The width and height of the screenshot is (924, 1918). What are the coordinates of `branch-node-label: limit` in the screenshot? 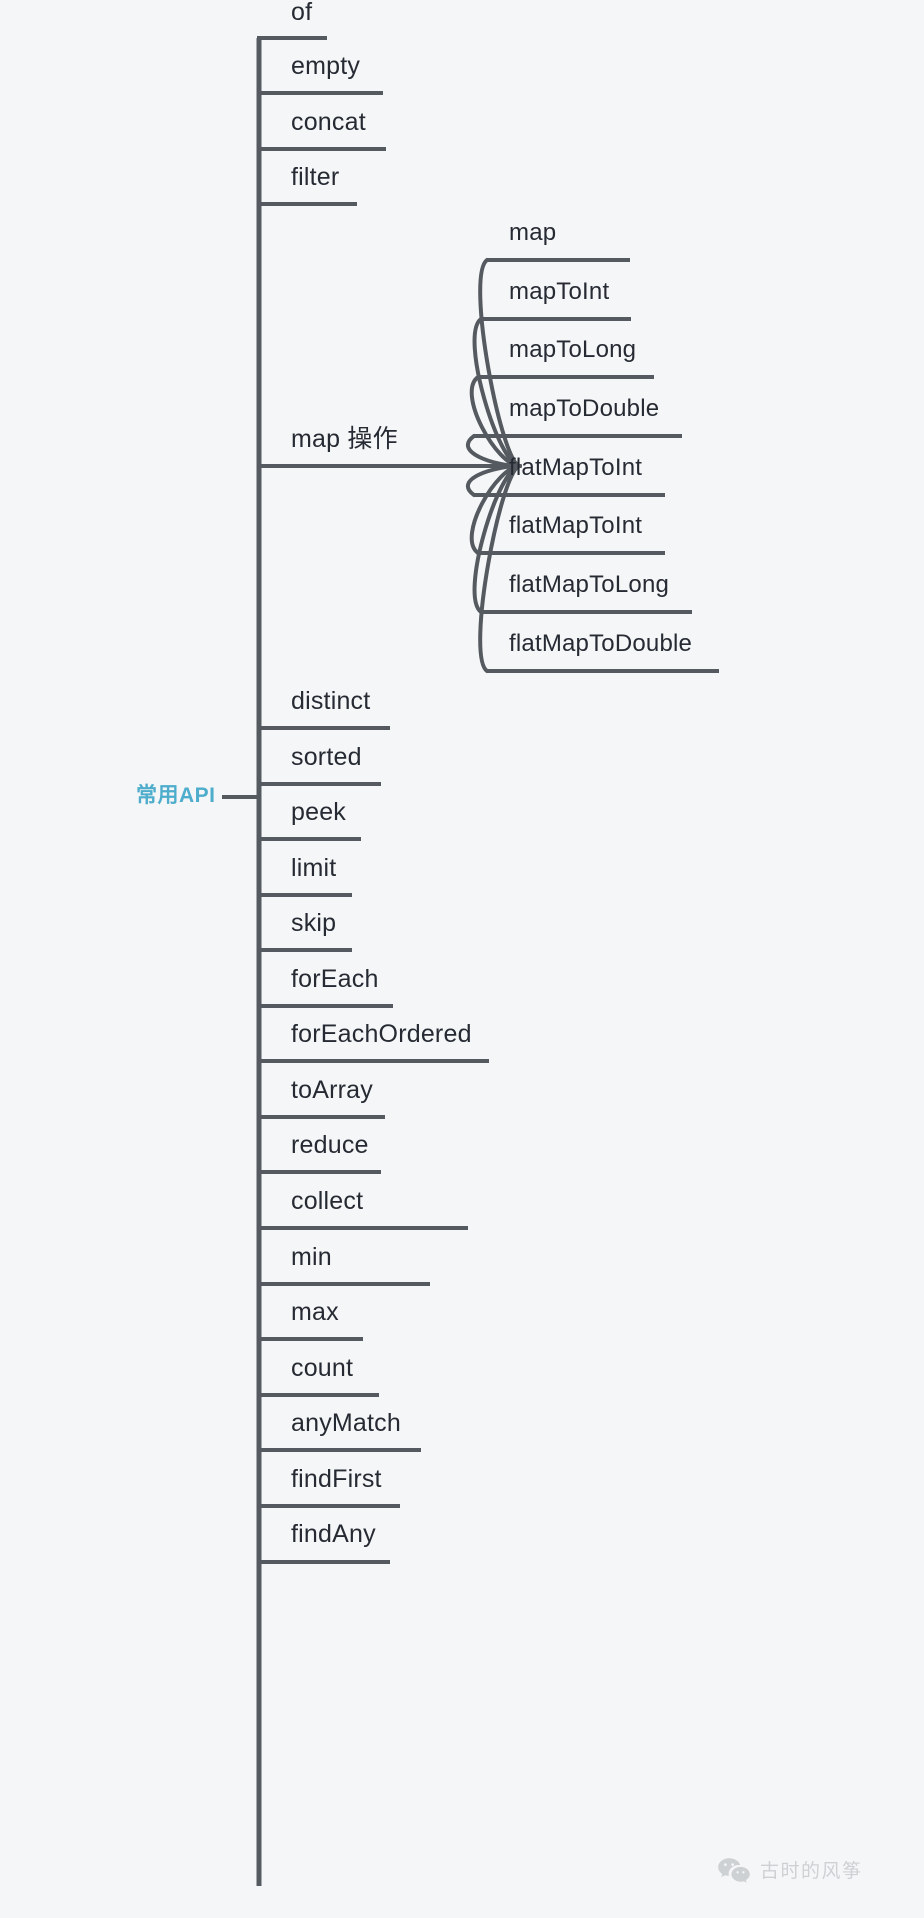 It's located at (313, 868).